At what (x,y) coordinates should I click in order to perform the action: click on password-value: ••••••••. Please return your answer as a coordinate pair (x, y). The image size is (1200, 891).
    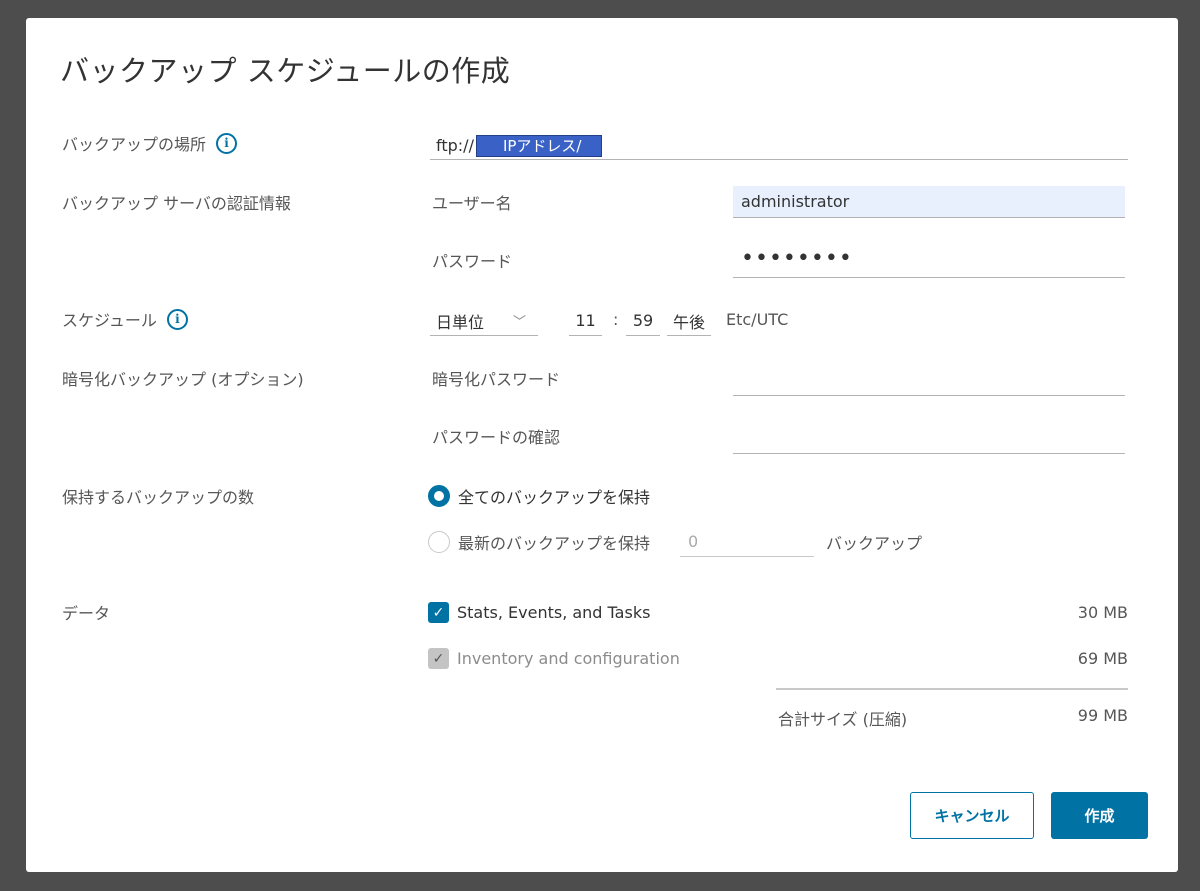
    Looking at the image, I should click on (797, 258).